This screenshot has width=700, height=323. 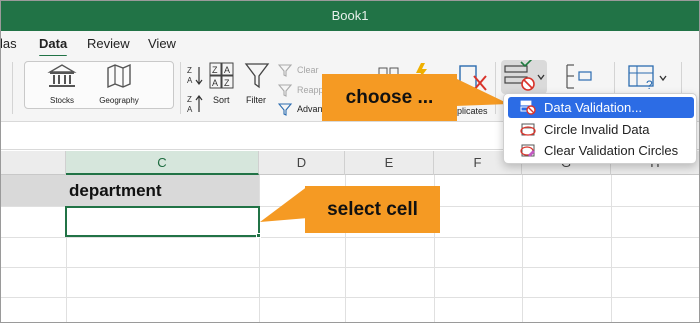 I want to click on filter-button: Filter, so click(x=259, y=89).